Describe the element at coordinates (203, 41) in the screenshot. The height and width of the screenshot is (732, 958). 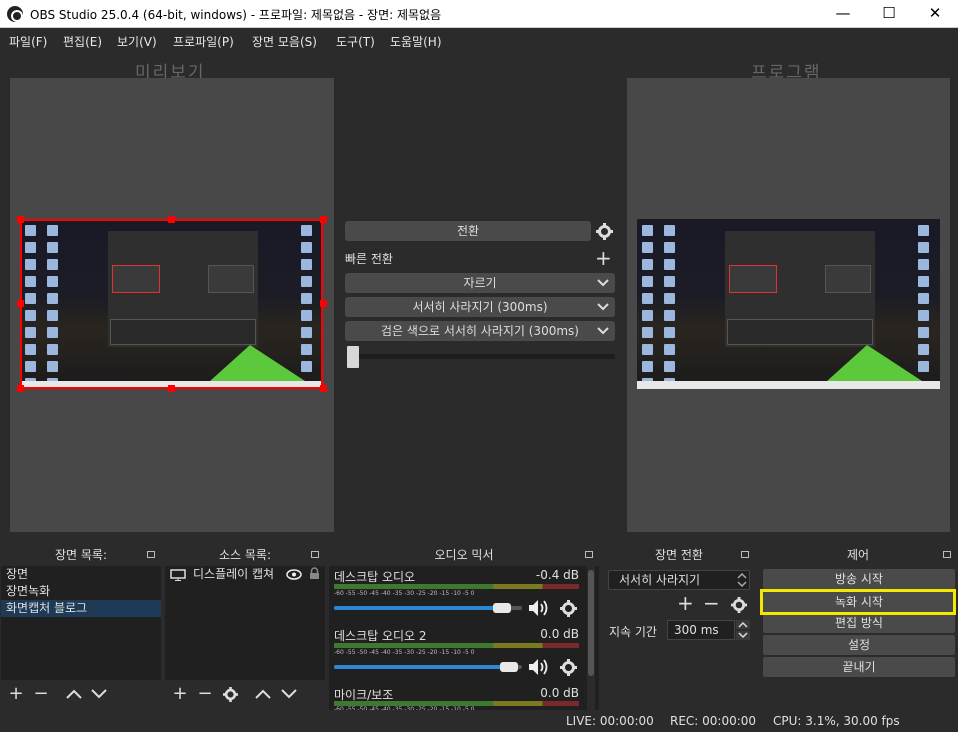
I see `menu-profile: 프로파일(P)` at that location.